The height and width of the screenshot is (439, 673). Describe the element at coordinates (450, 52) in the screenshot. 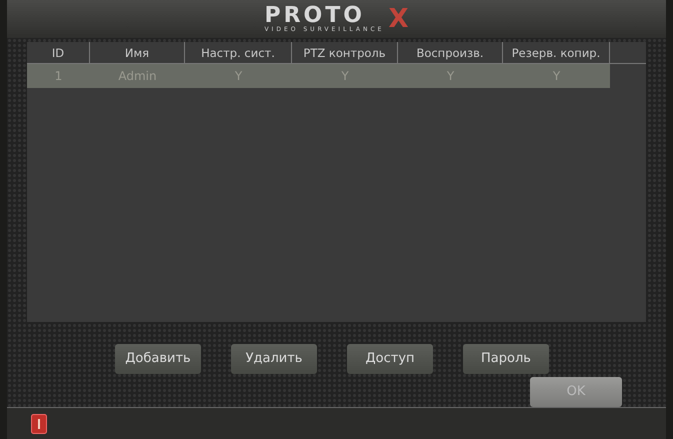

I see `column-header: Воспроизв.` at that location.